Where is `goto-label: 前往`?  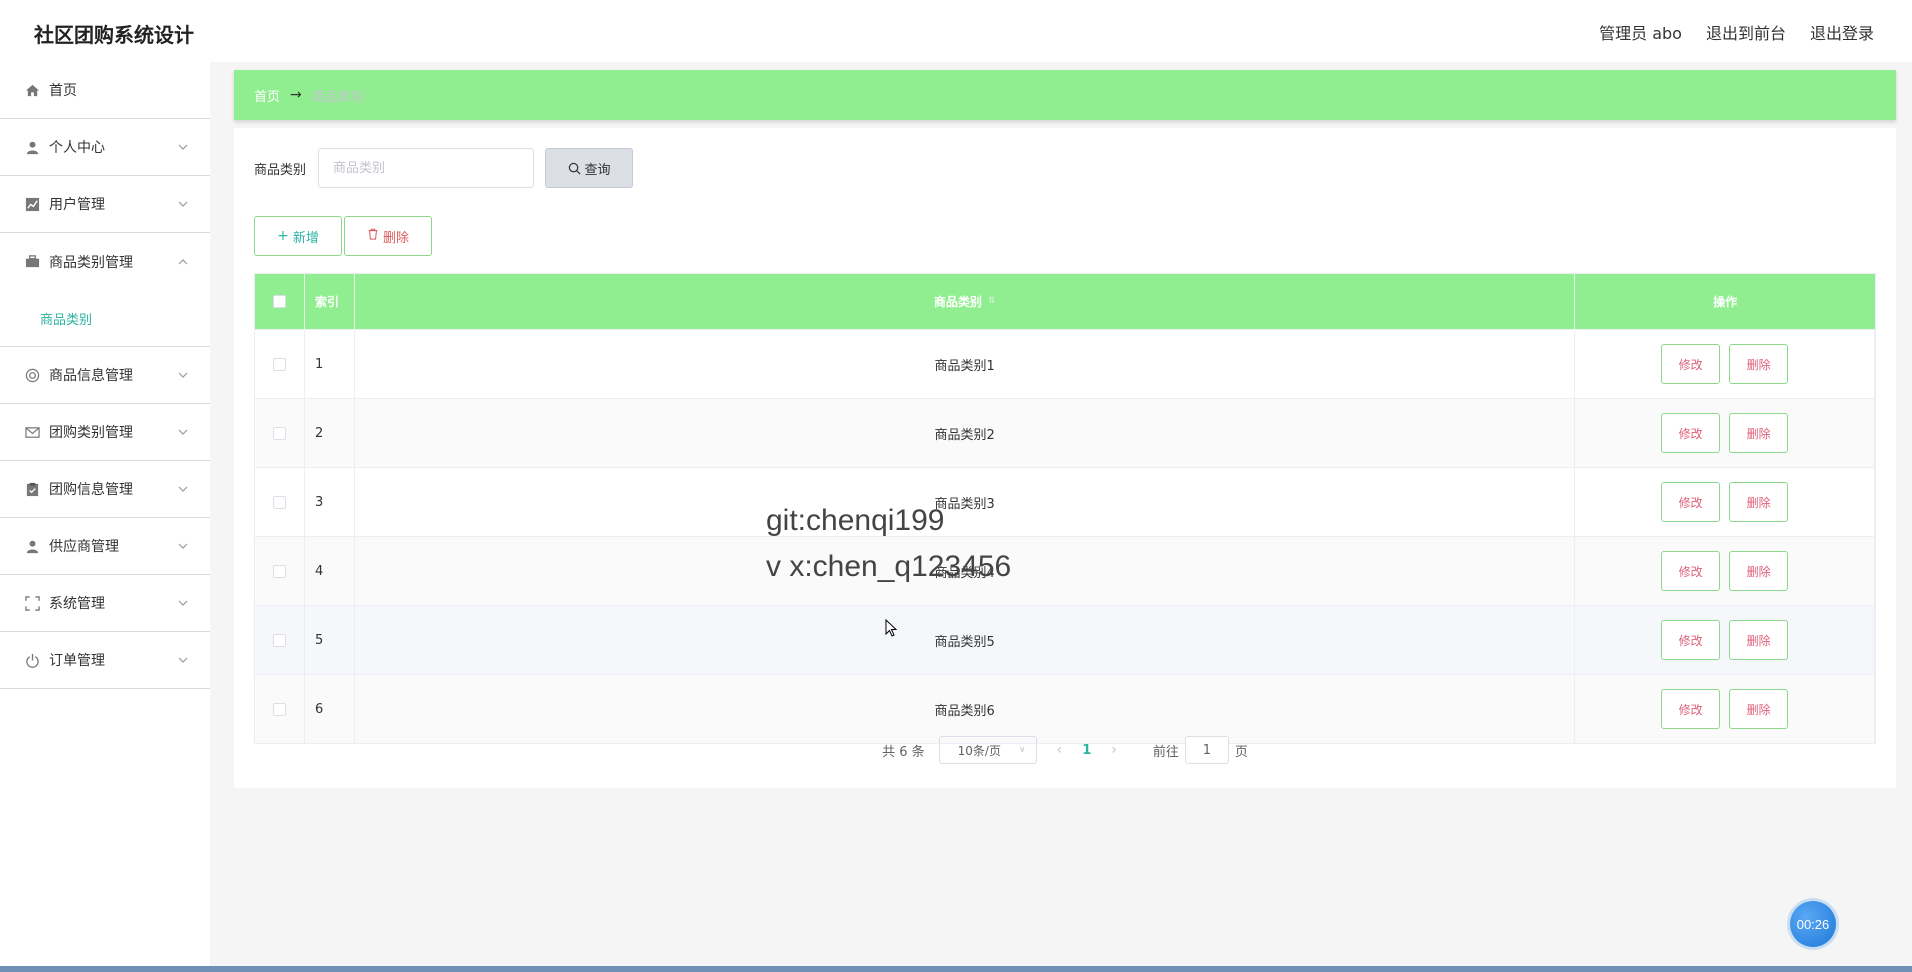 goto-label: 前往 is located at coordinates (1165, 752).